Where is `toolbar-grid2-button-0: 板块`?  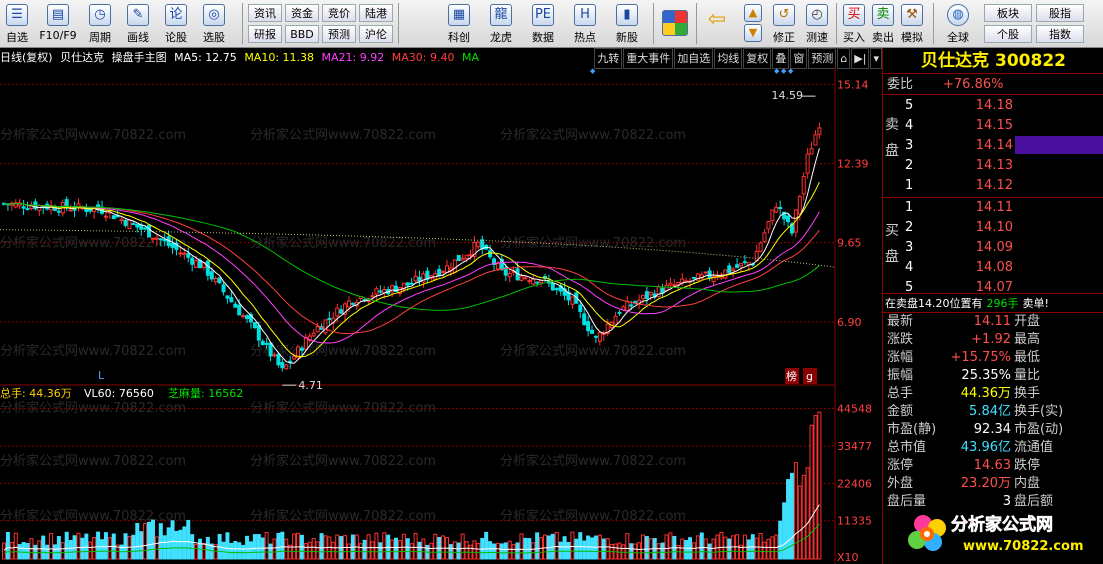
toolbar-grid2-button-0: 板块 is located at coordinates (1008, 13).